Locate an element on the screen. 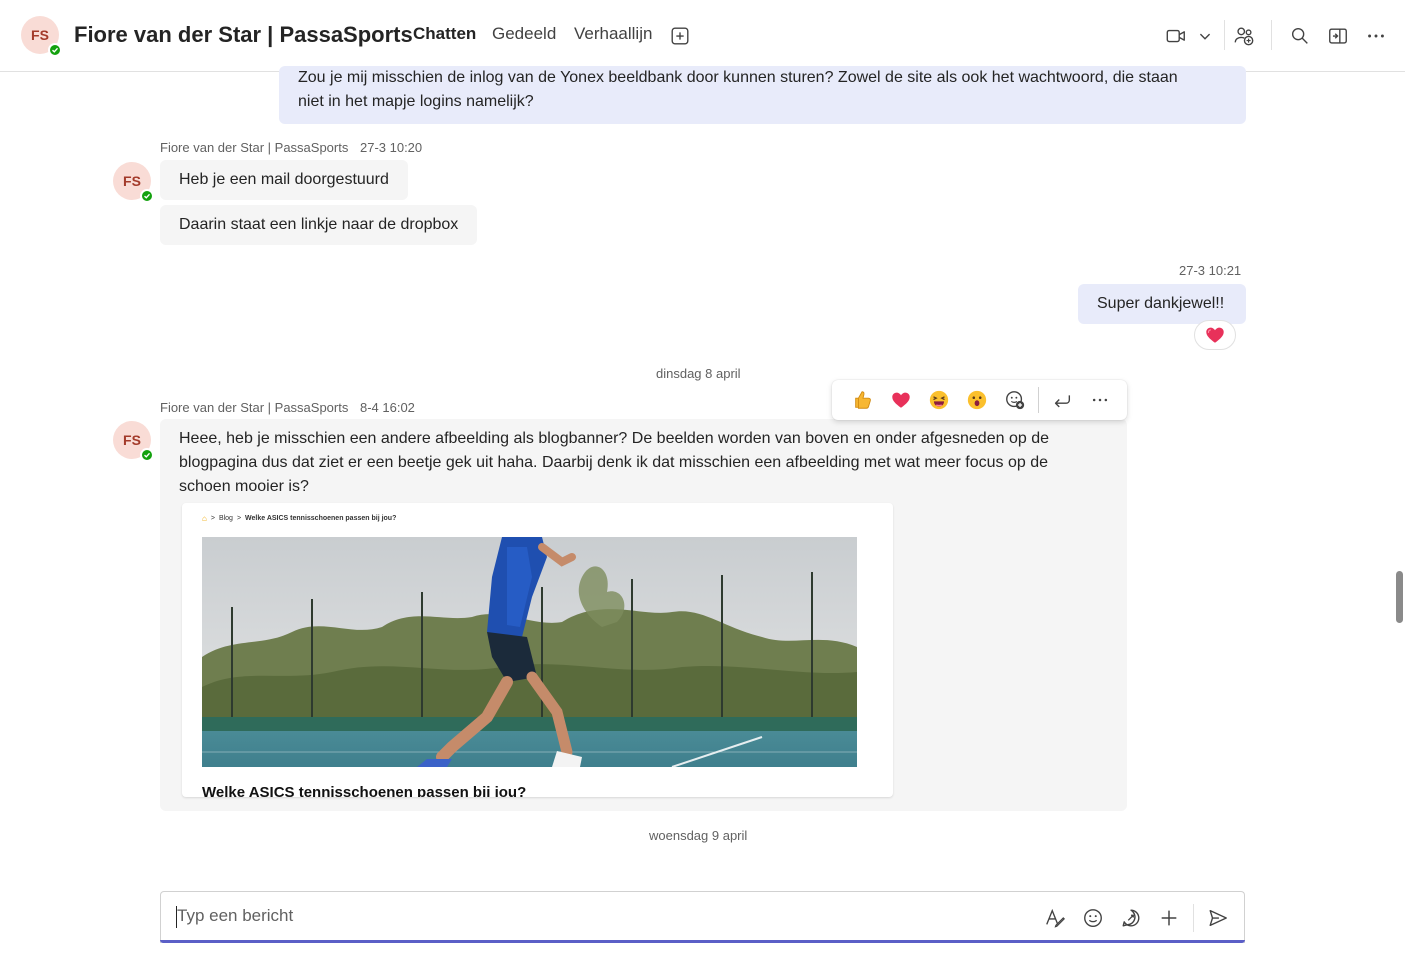  message-text: niet in het mapje logins namelijk? is located at coordinates (416, 101).